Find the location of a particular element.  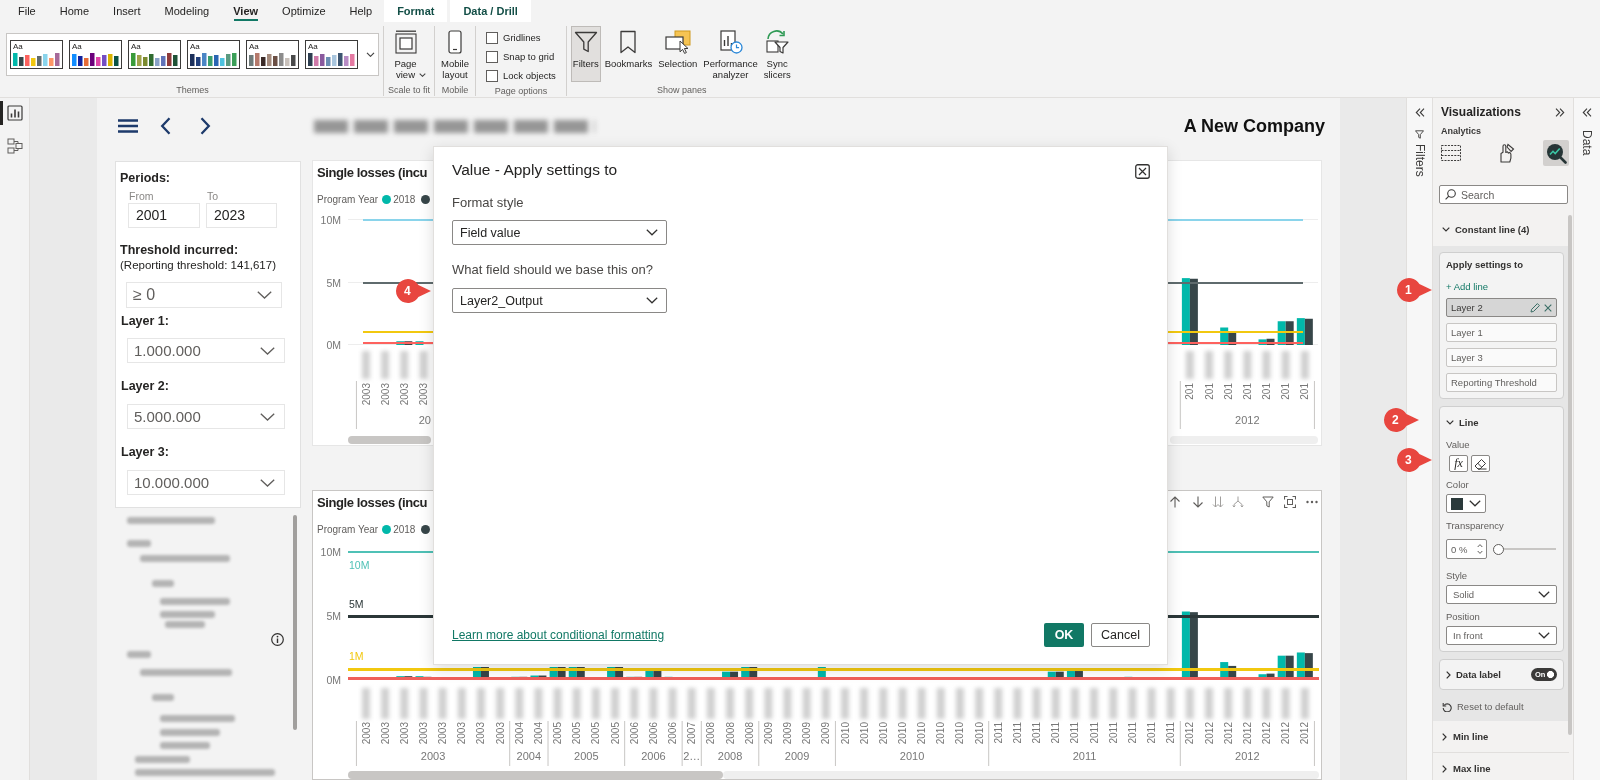

menu-tab: Format is located at coordinates (416, 11).